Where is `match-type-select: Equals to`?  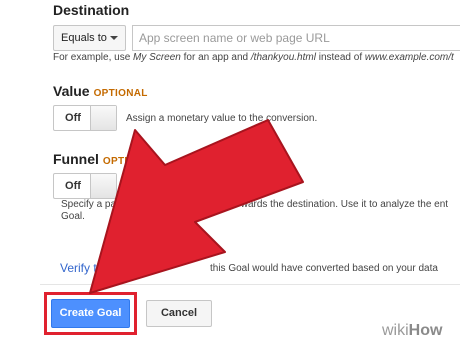 match-type-select: Equals to is located at coordinates (89, 38).